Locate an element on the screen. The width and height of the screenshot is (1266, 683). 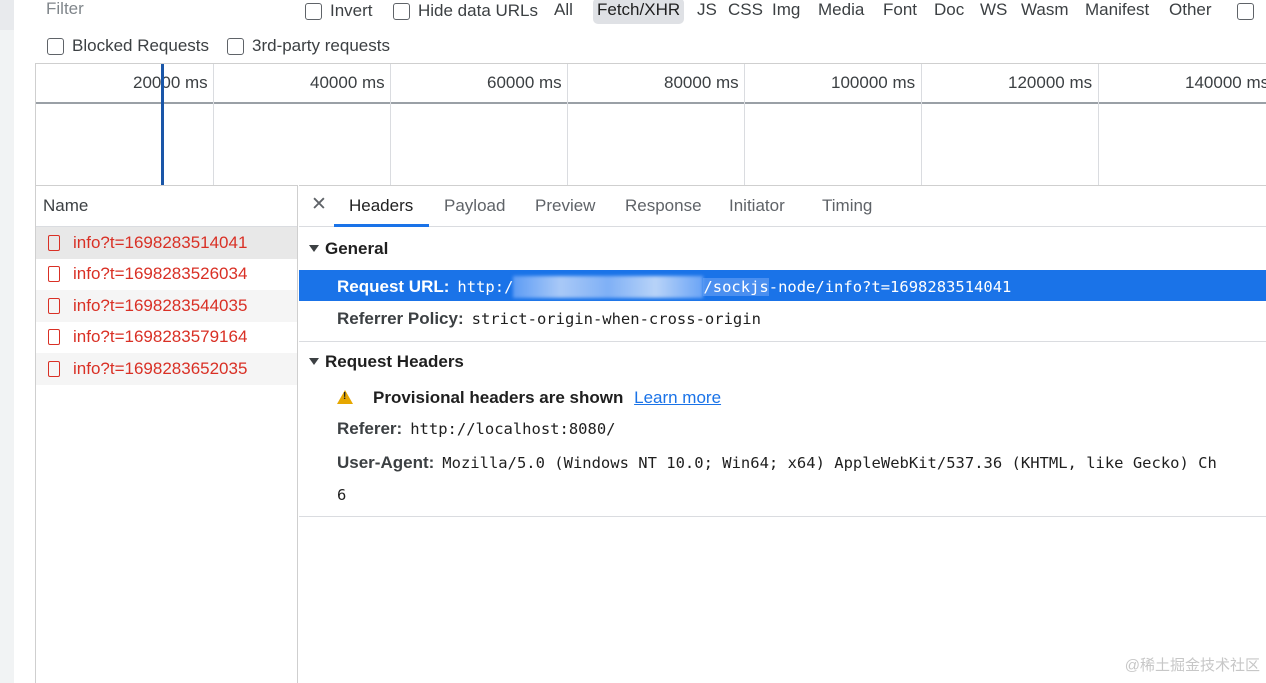
user-agent-wrap: 6 is located at coordinates (342, 495).